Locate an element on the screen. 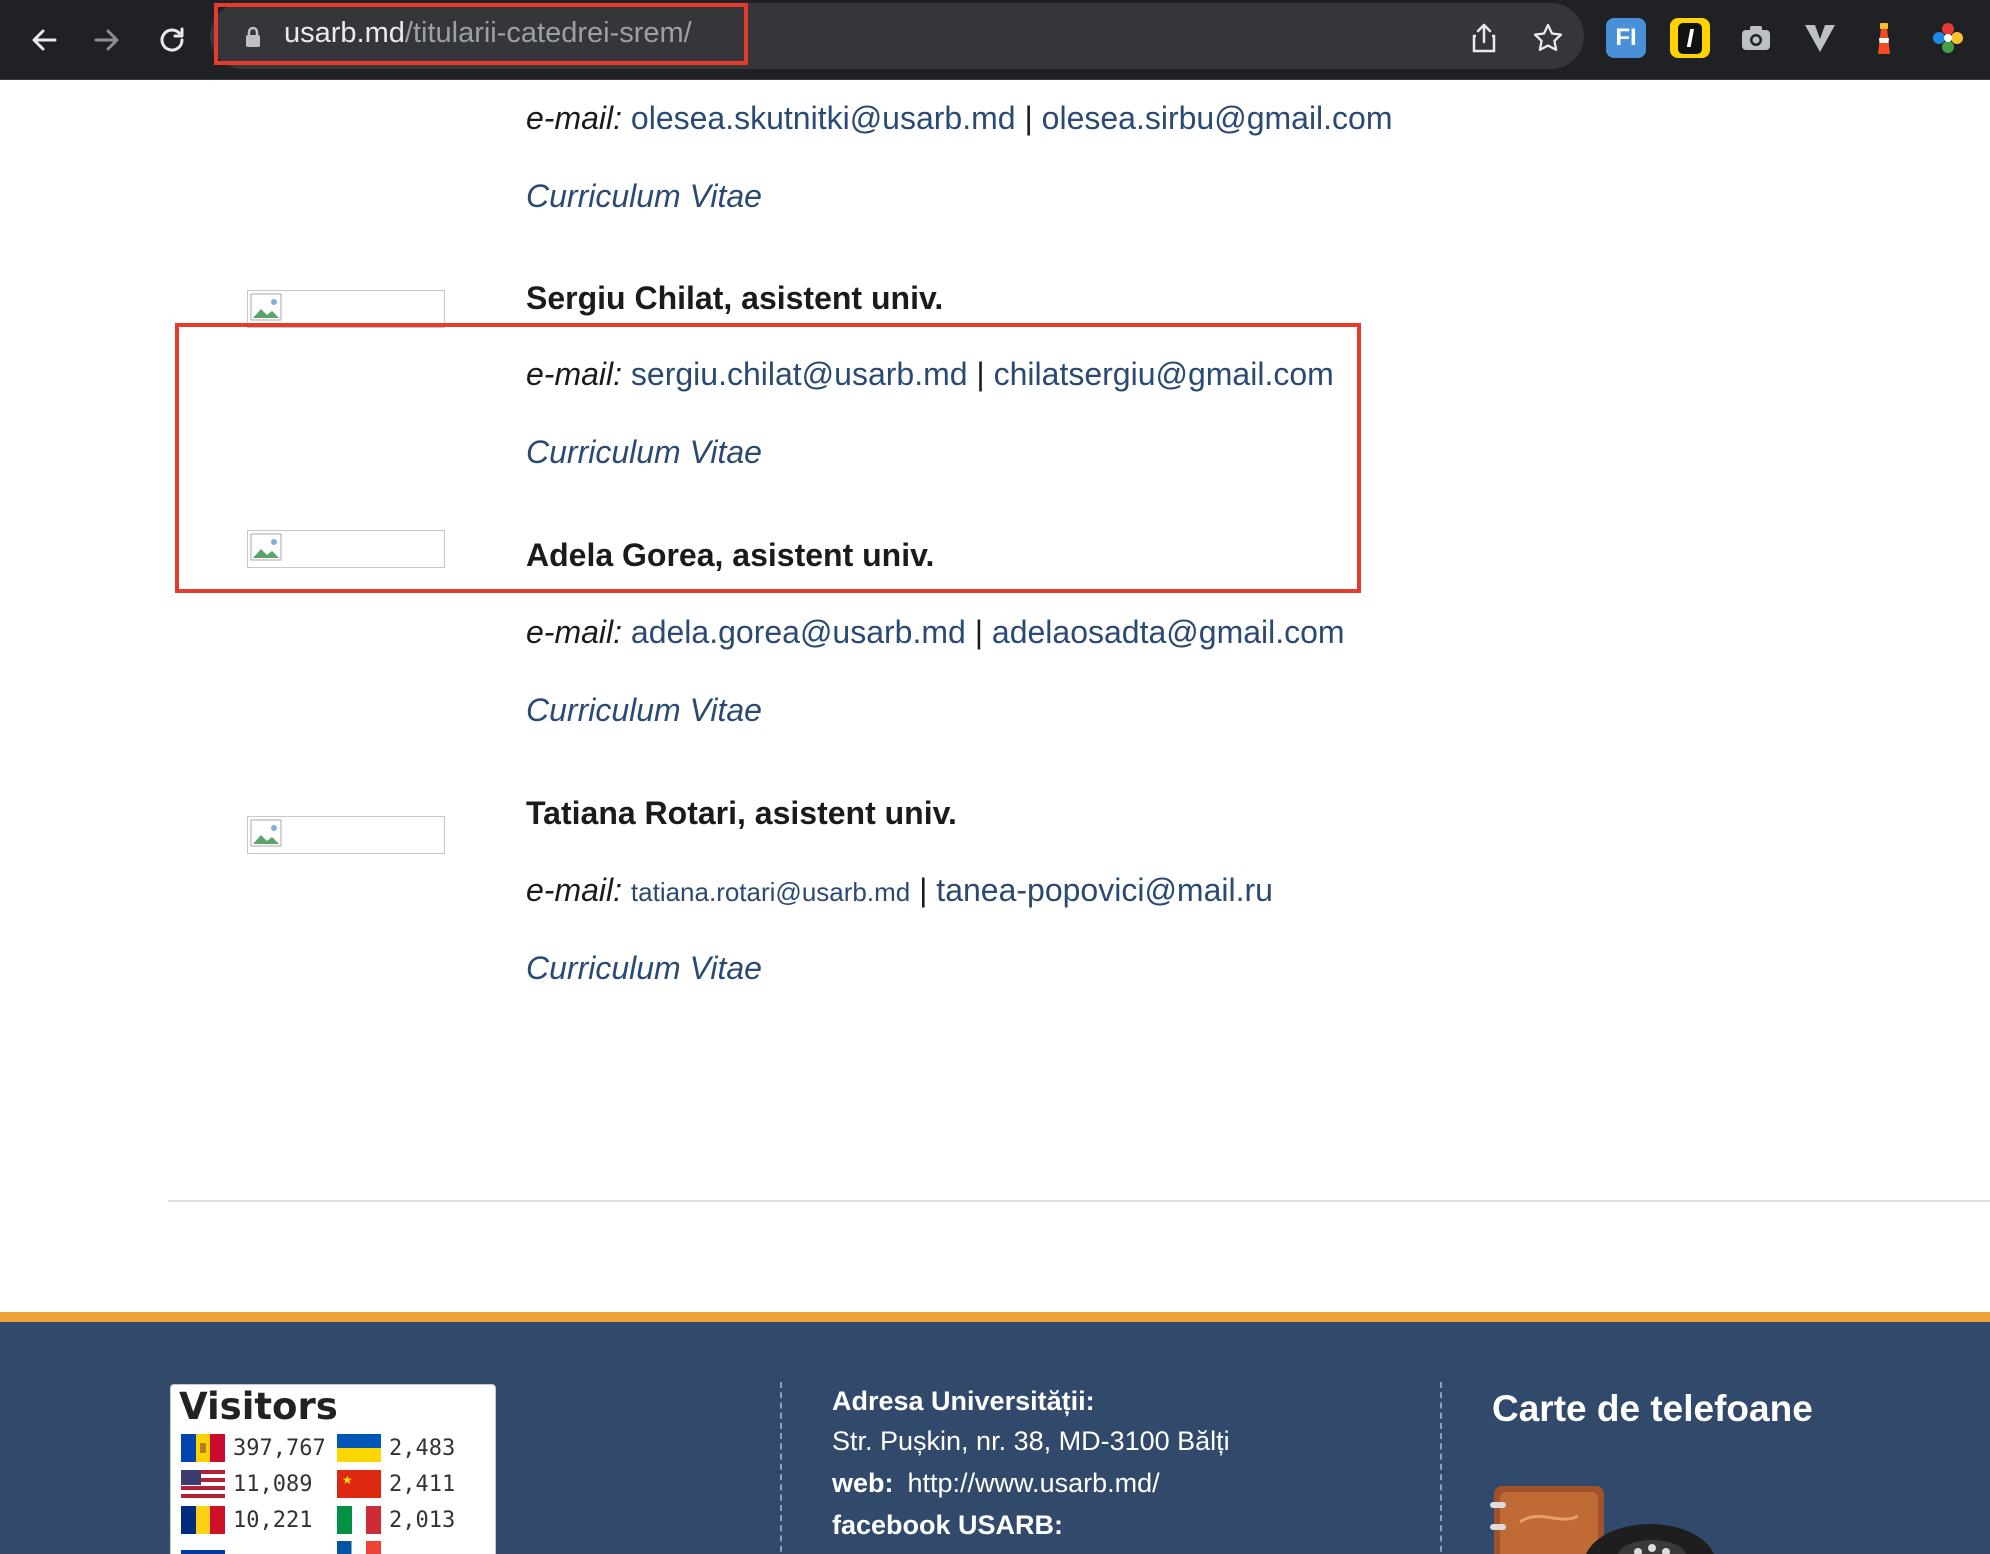 The height and width of the screenshot is (1554, 1990). visitor-count: 2,013 is located at coordinates (422, 1520).